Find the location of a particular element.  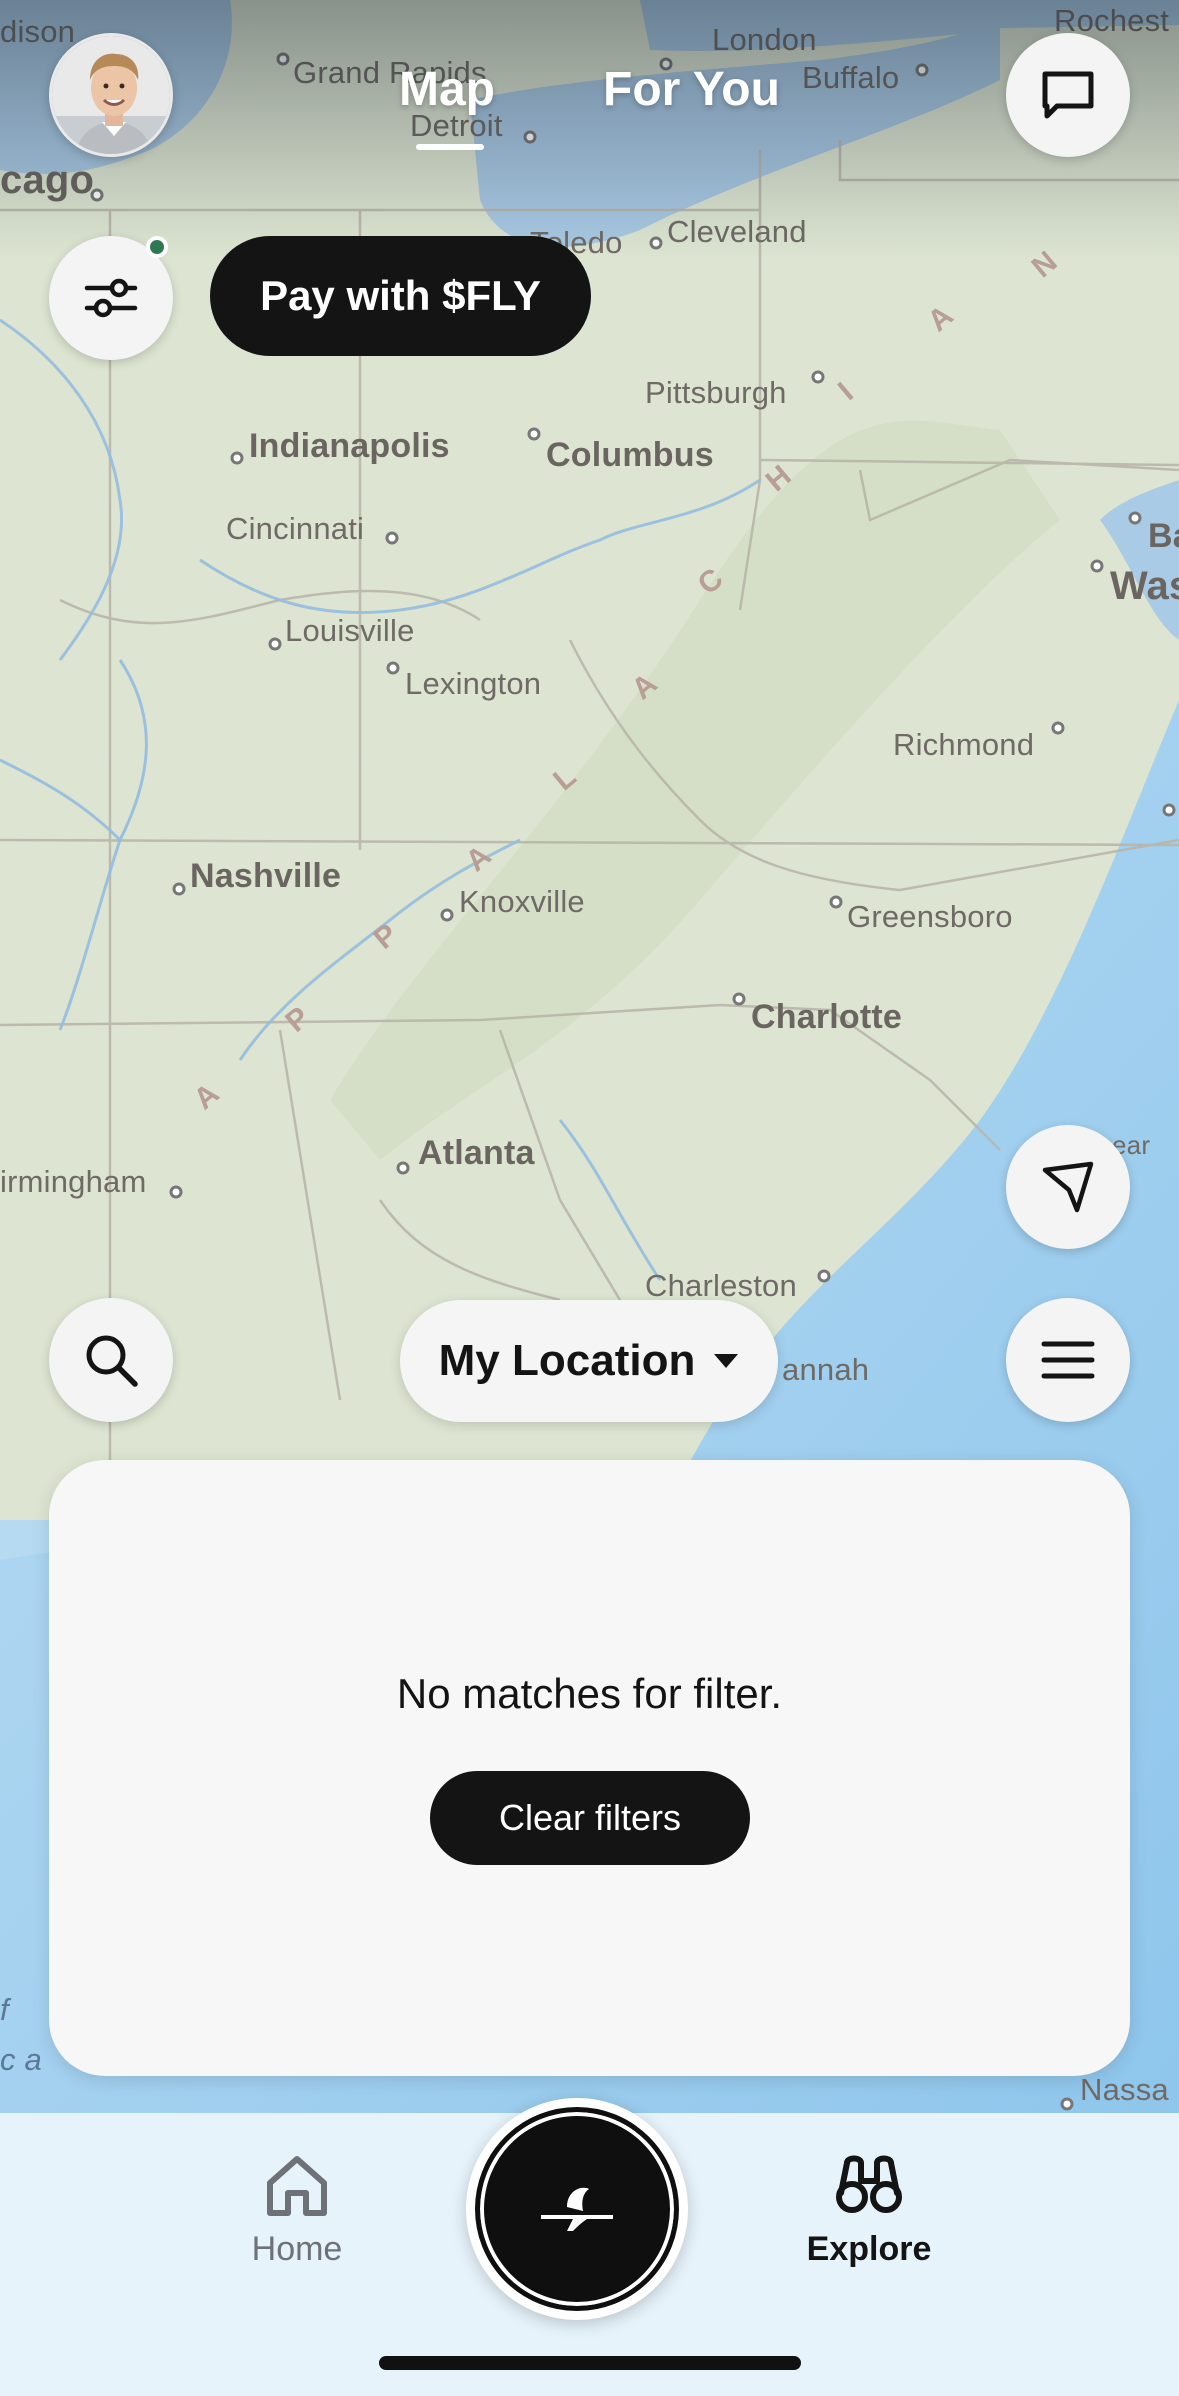

search-button is located at coordinates (111, 1360).